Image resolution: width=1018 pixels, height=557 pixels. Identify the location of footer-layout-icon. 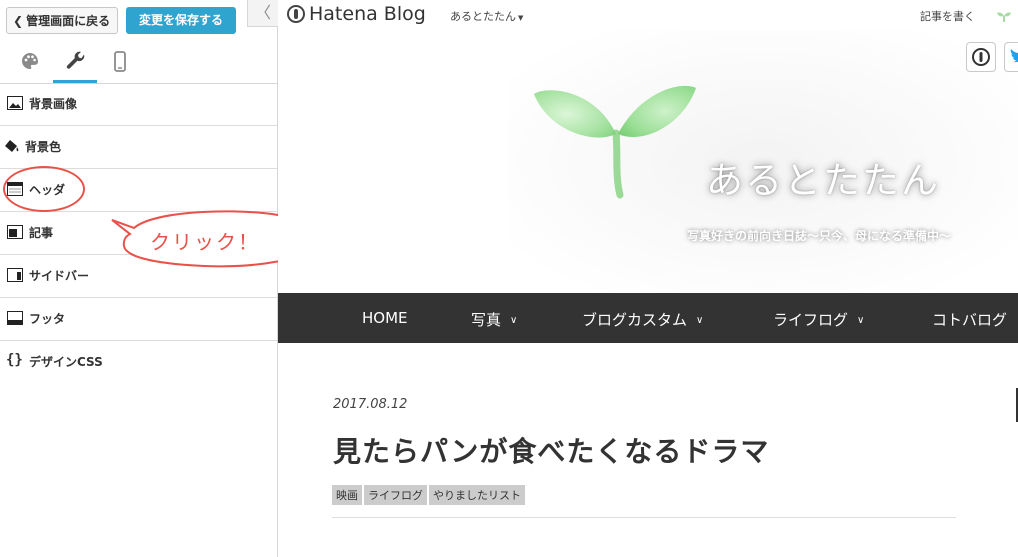
(15, 318).